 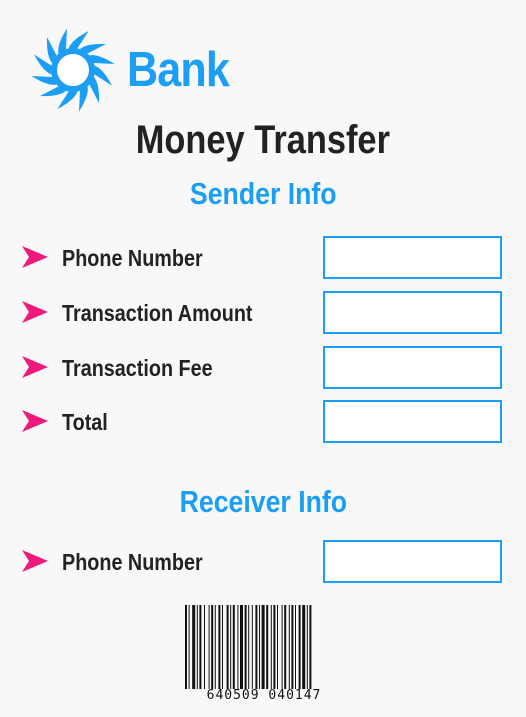 I want to click on page-title: Money Transfer, so click(x=263, y=140).